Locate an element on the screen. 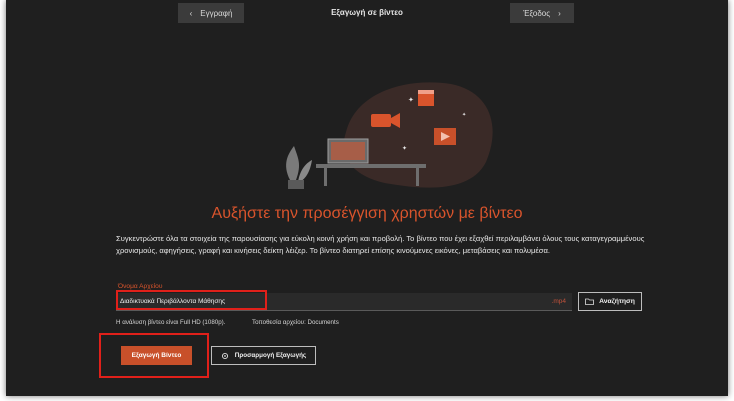 Image resolution: width=734 pixels, height=401 pixels. headline: Αυξήστε την προσέγγιση χρηστών με βίντεο is located at coordinates (367, 213).